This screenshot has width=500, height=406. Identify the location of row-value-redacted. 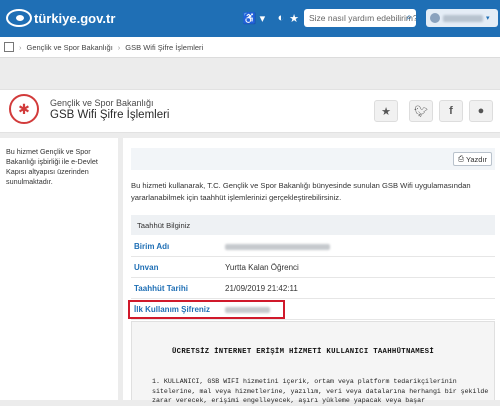
(277, 246).